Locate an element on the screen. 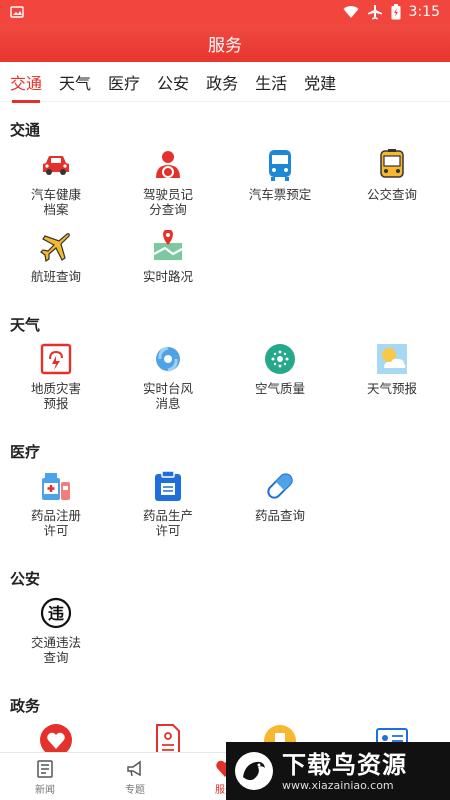  service-road-status: 实时路况 is located at coordinates (168, 257).